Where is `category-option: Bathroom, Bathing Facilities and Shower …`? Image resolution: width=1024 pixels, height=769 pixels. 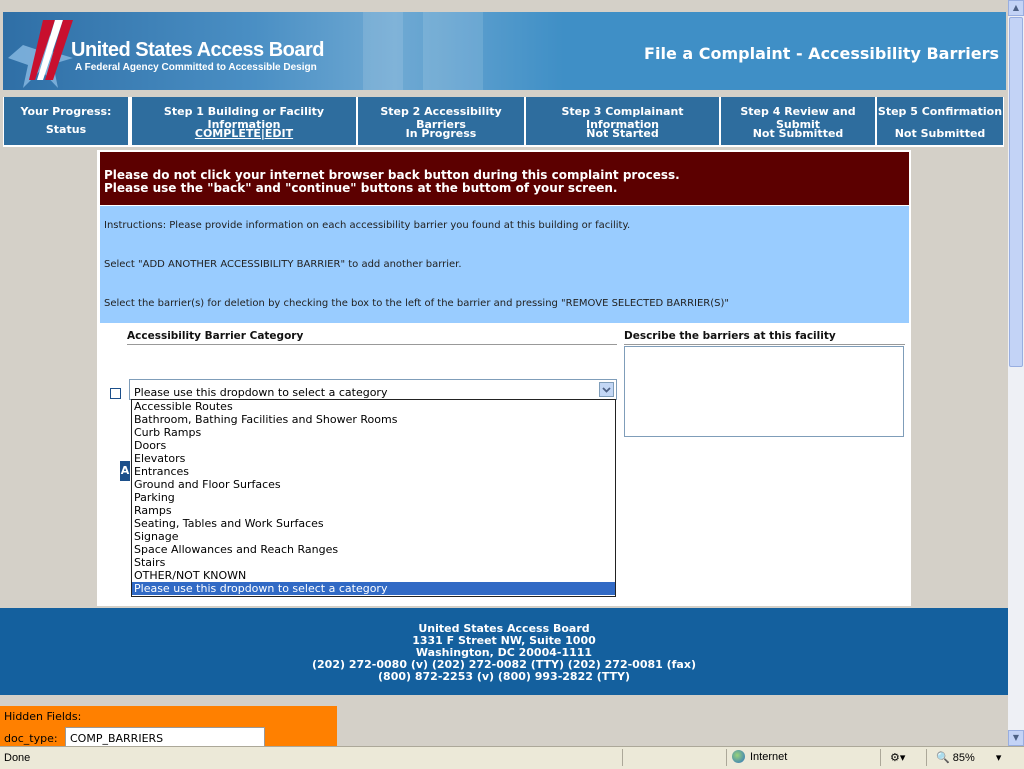
category-option: Bathroom, Bathing Facilities and Shower … is located at coordinates (373, 419).